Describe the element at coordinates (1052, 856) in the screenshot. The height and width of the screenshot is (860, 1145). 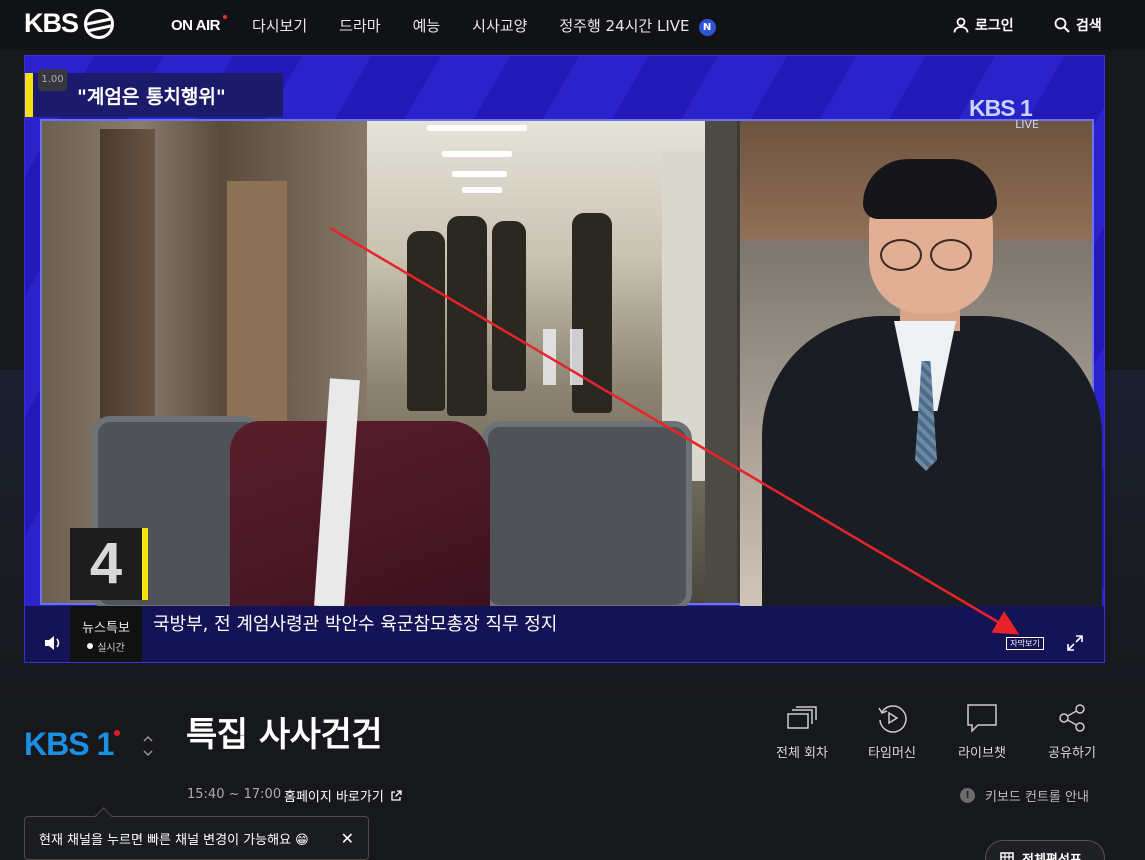
I see `full-schedule-label: 전체편성표` at that location.